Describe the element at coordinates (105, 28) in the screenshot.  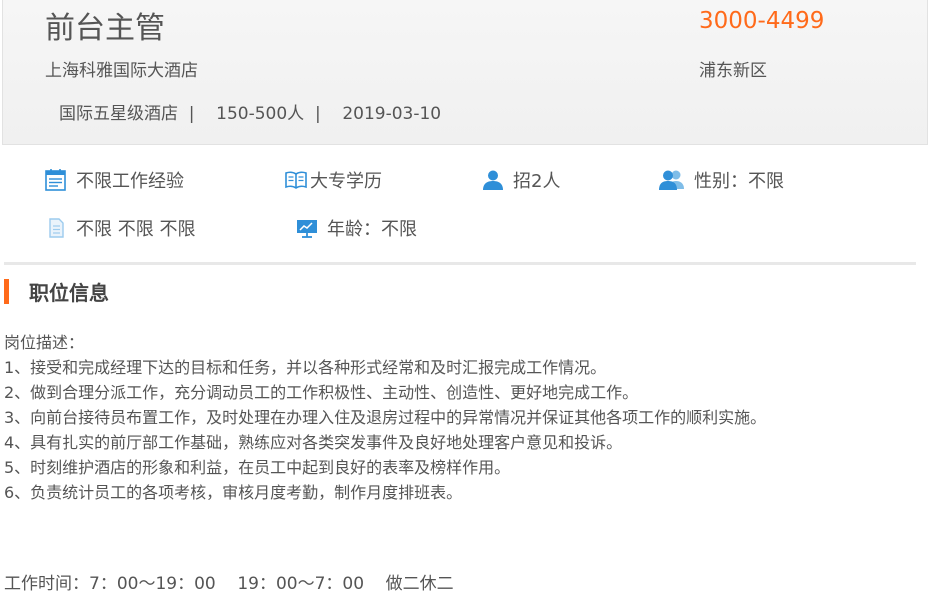
I see `job-title: 前台主管` at that location.